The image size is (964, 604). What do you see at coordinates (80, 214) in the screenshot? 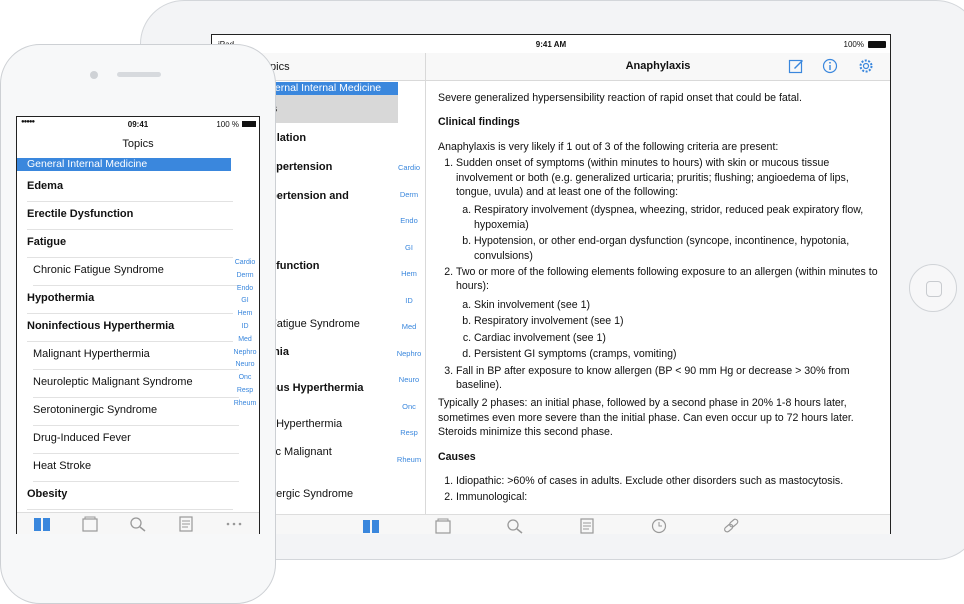
I see `topic-label: Erectile Dysfunction` at bounding box center [80, 214].